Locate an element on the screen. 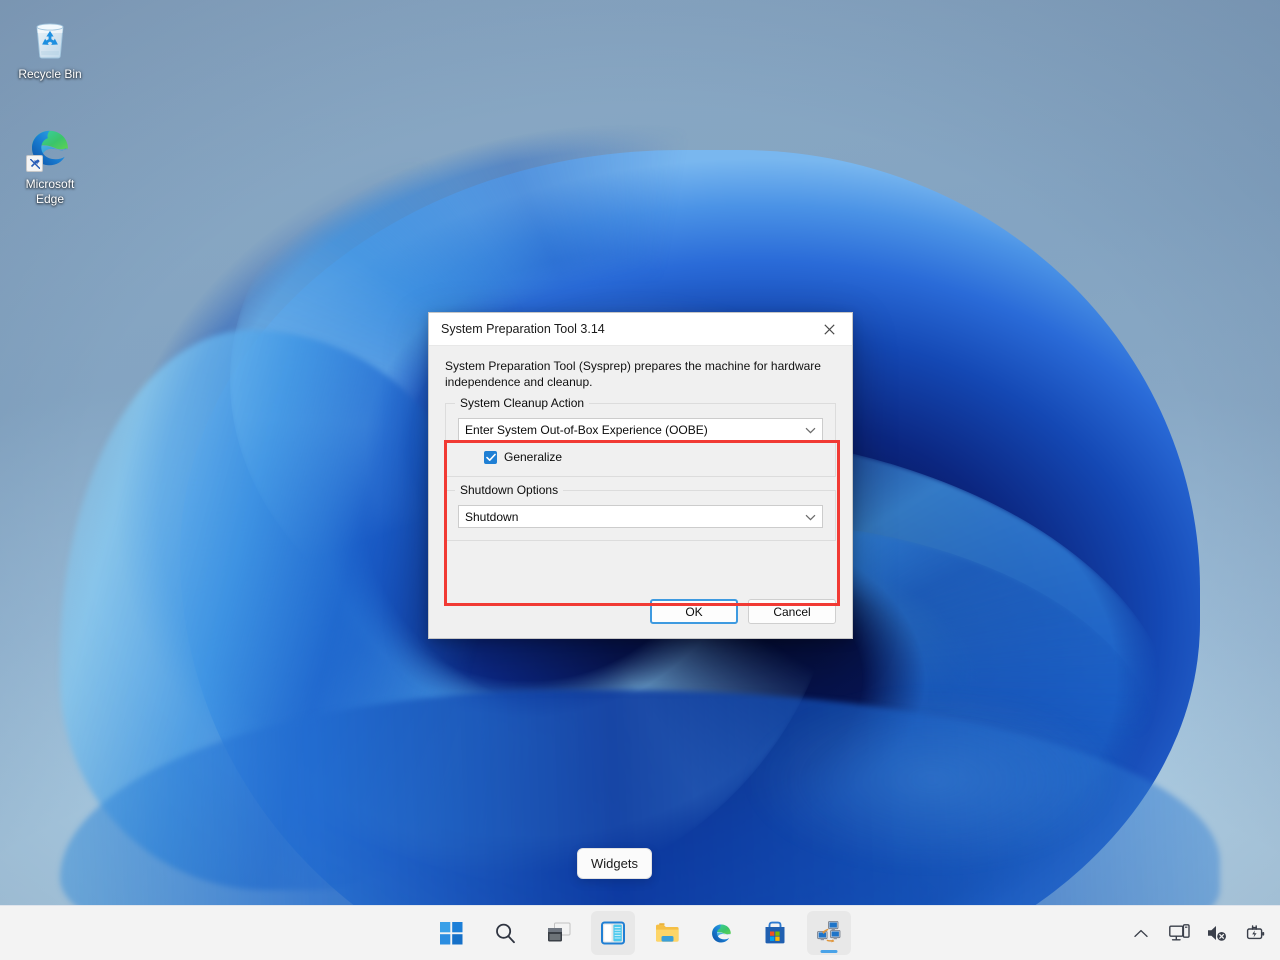 The height and width of the screenshot is (960, 1280). tray-battery-button is located at coordinates (1255, 933).